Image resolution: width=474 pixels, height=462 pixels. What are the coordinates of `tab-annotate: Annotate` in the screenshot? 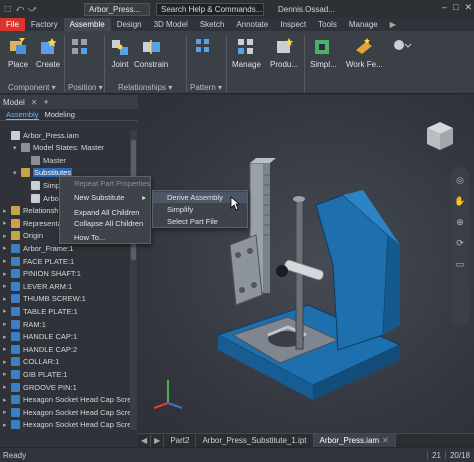 It's located at (252, 24).